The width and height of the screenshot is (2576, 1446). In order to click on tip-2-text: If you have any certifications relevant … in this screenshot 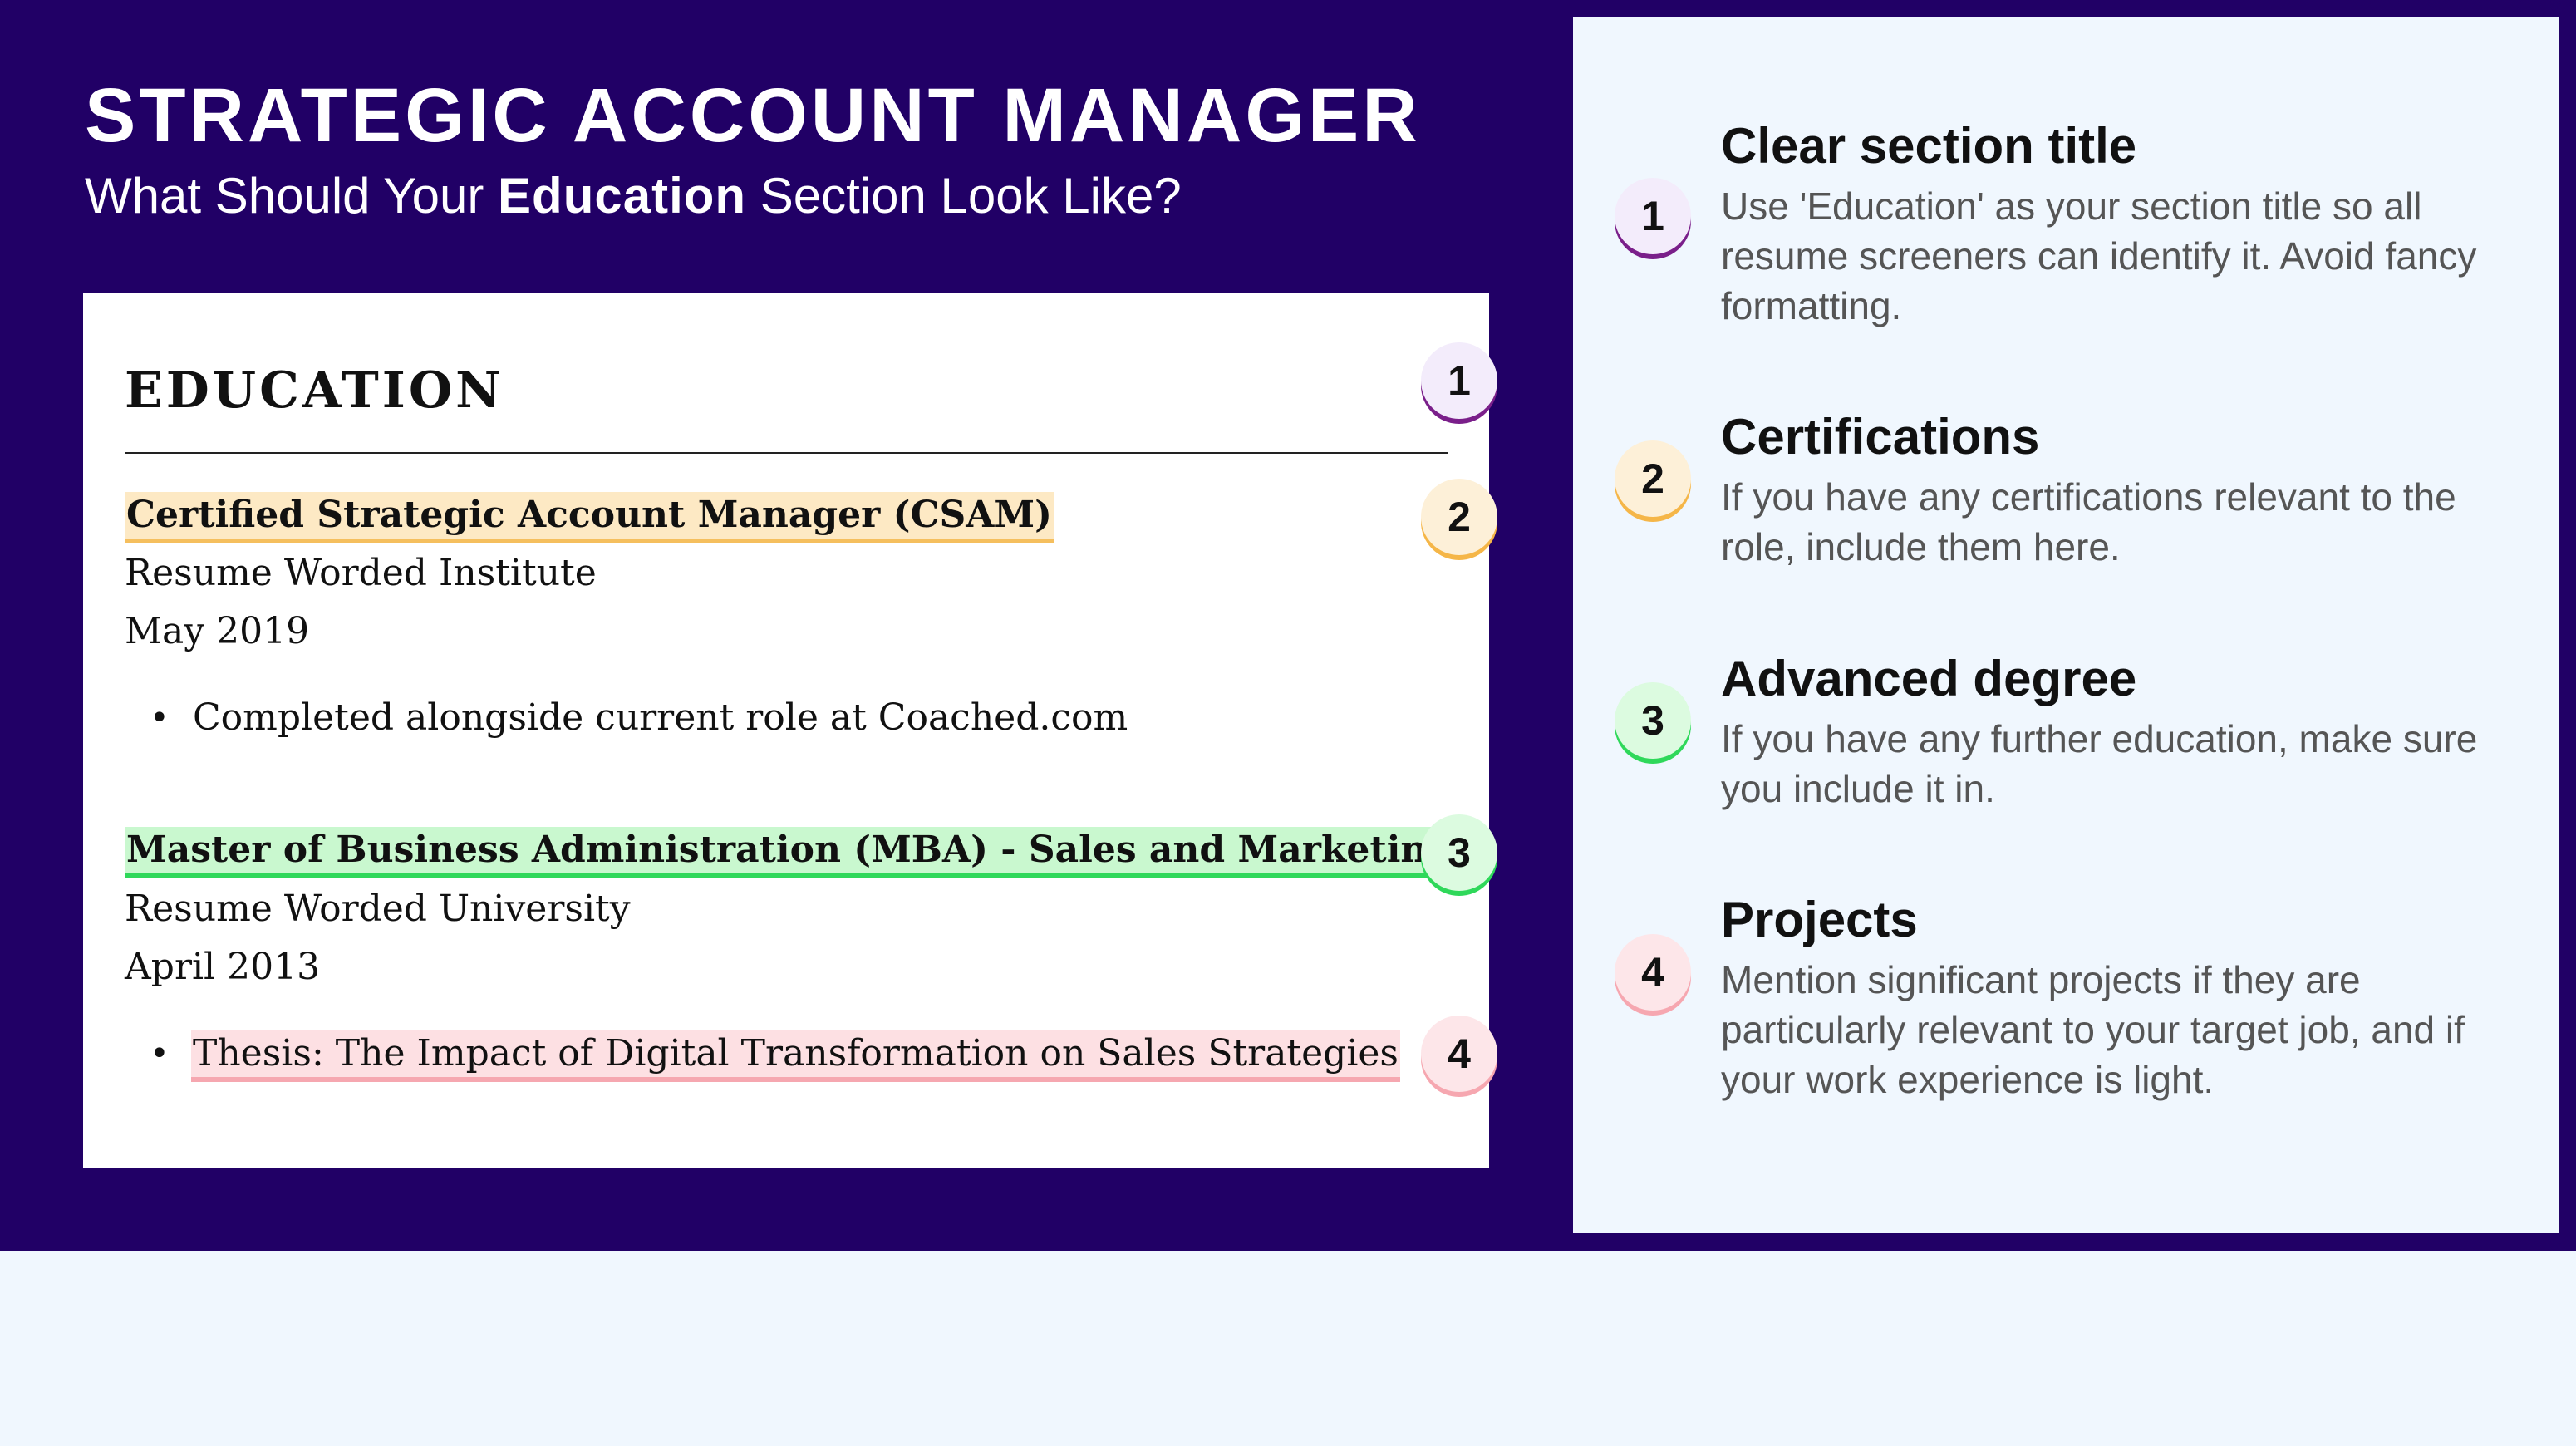, I will do `click(2088, 521)`.